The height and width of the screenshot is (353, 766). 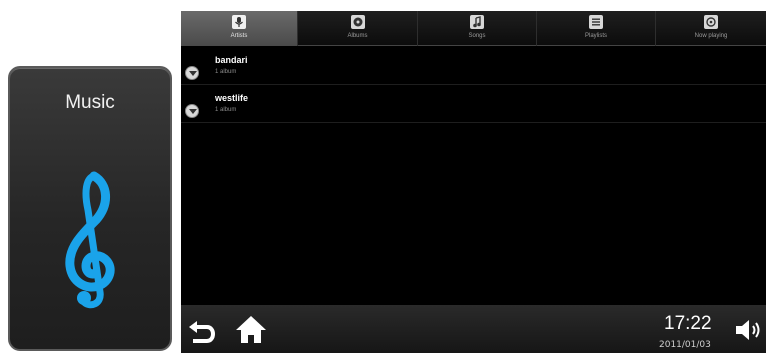 What do you see at coordinates (473, 66) in the screenshot?
I see `artist-row: bandari 1 album` at bounding box center [473, 66].